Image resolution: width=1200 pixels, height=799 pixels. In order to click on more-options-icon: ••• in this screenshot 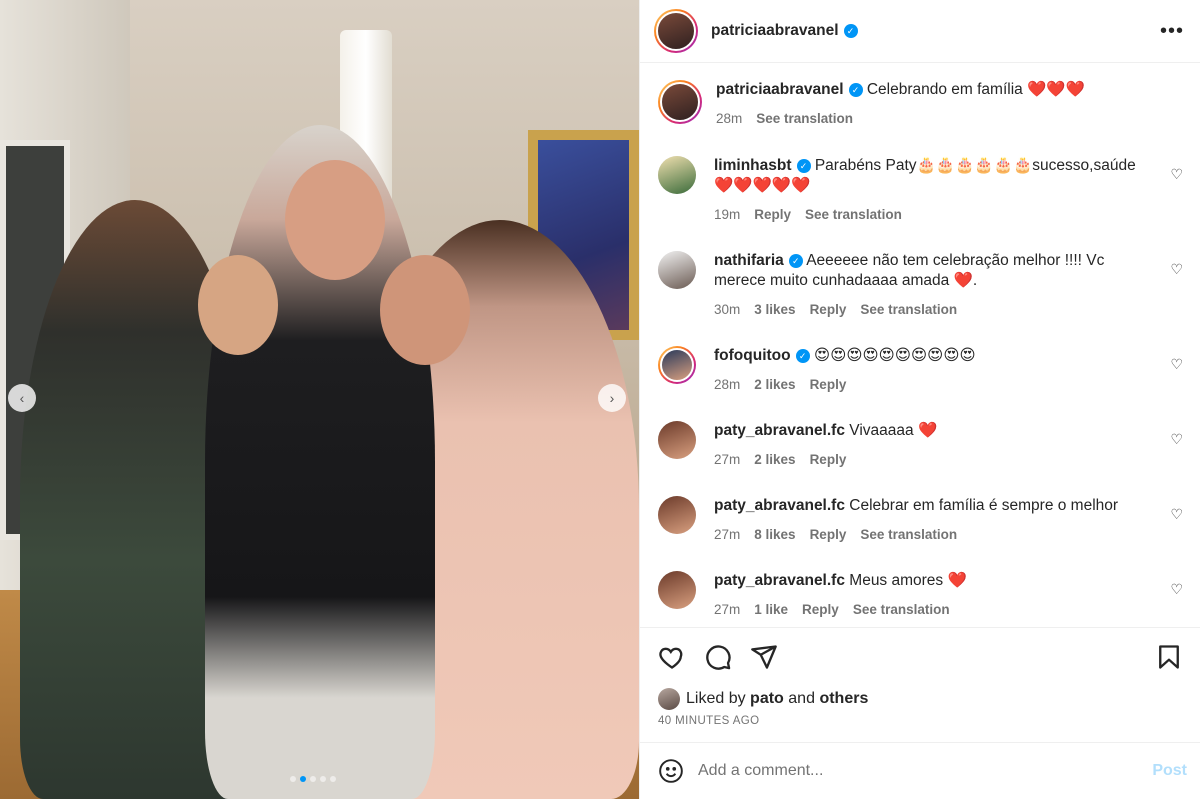, I will do `click(1172, 31)`.